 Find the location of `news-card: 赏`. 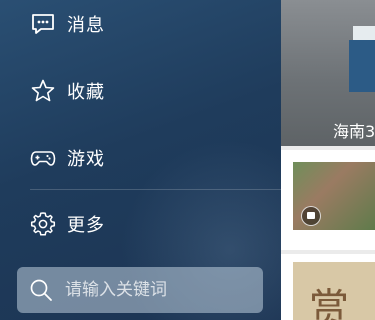

news-card: 赏 is located at coordinates (328, 287).